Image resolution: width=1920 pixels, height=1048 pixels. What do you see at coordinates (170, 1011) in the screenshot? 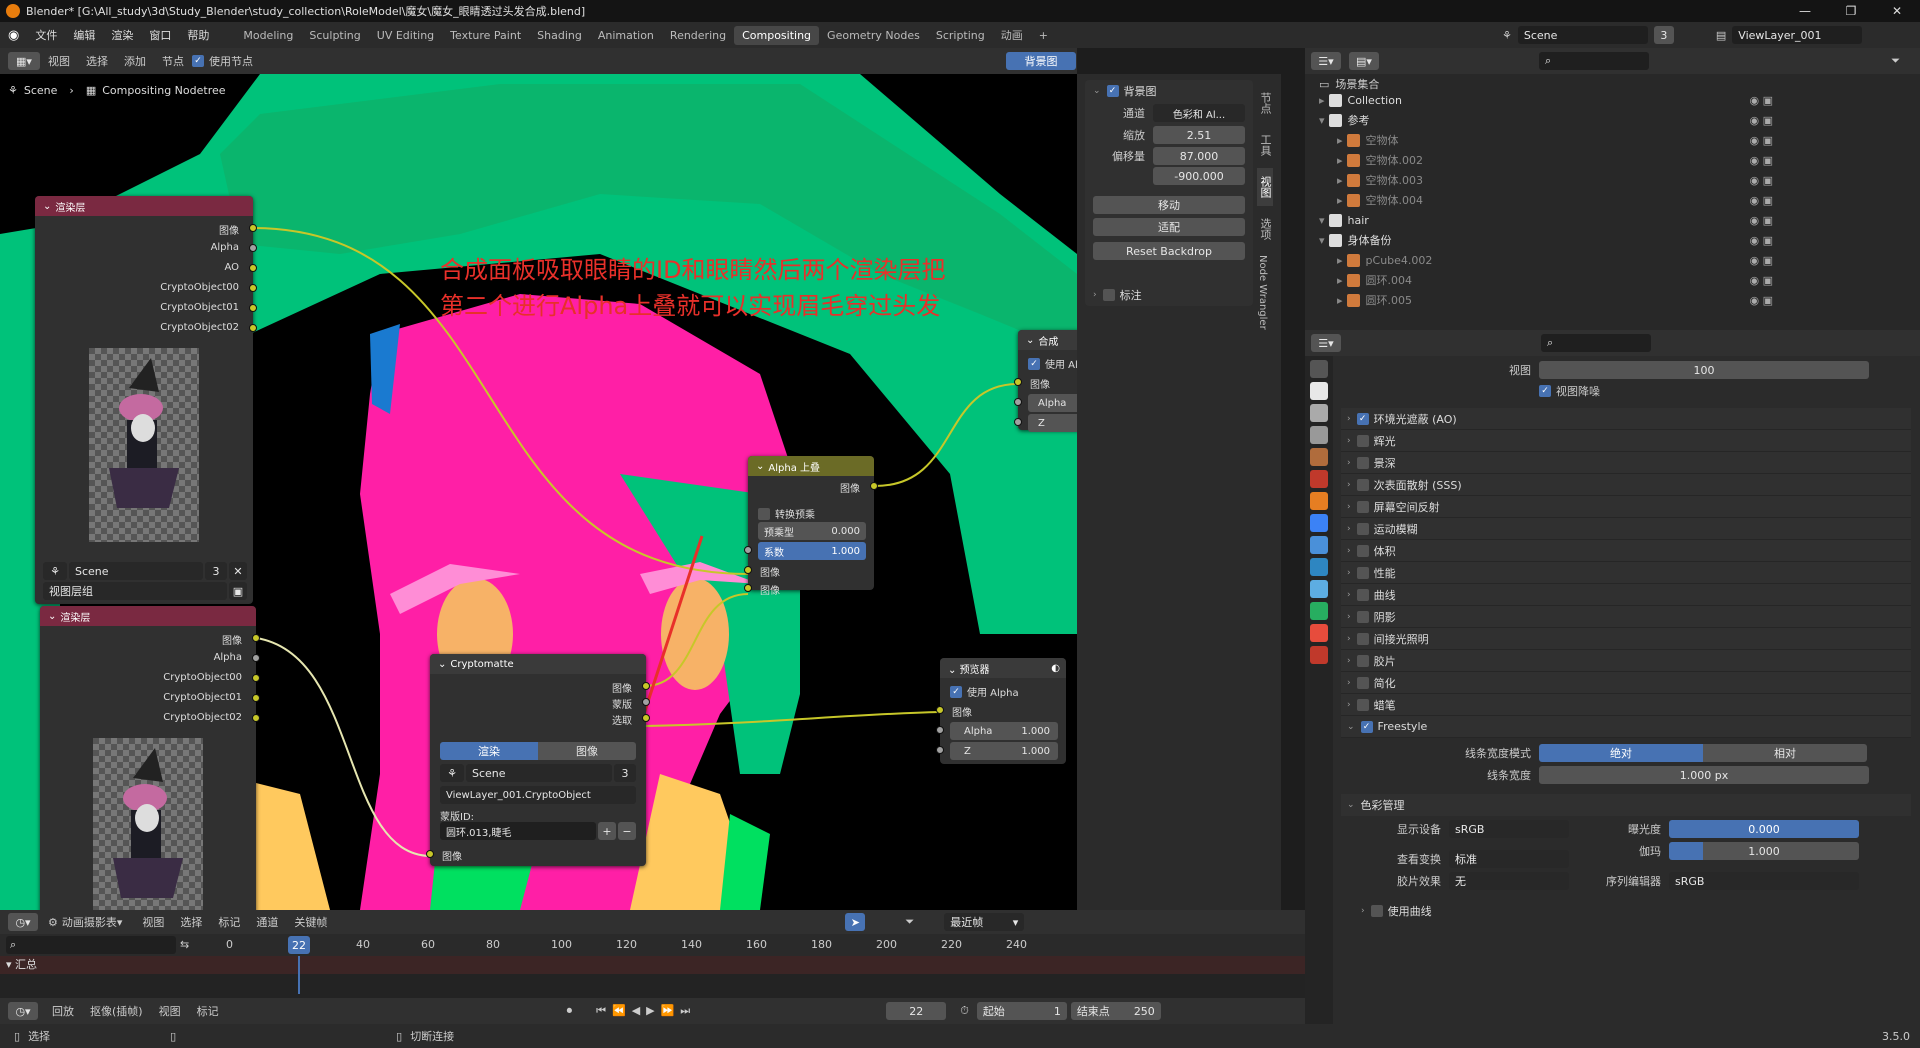
I see `view-menu: 视图` at bounding box center [170, 1011].